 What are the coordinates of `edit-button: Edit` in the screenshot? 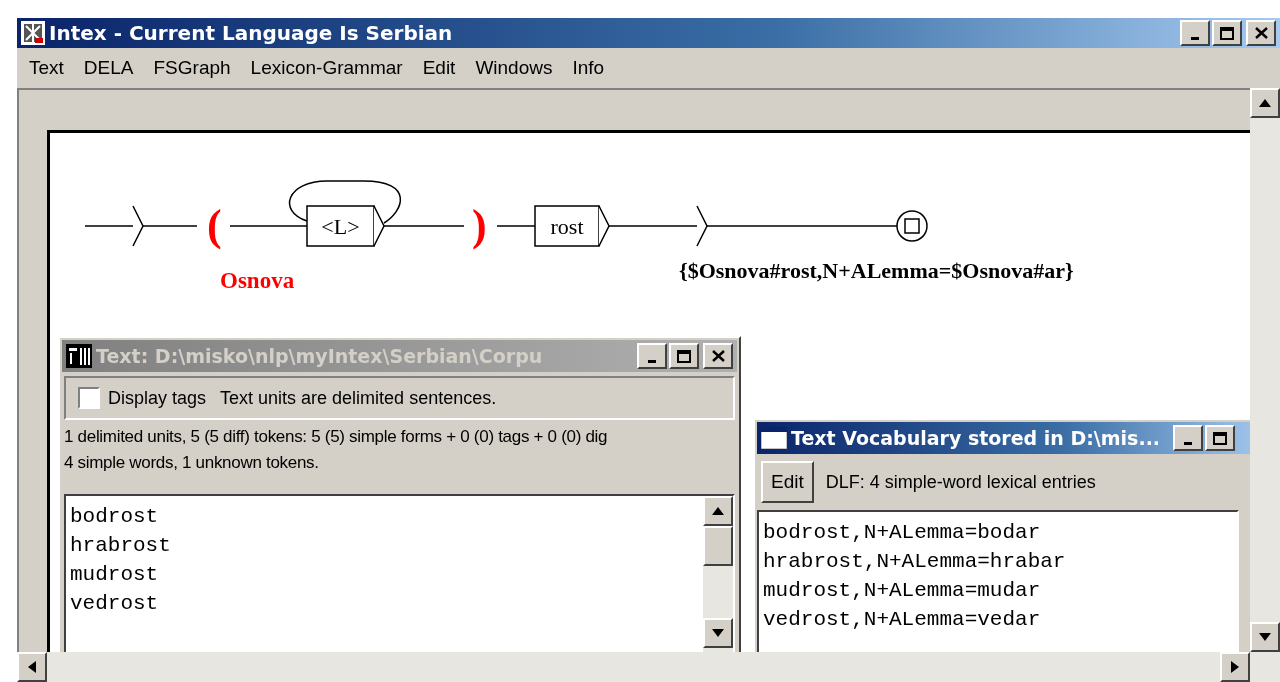 It's located at (787, 482).